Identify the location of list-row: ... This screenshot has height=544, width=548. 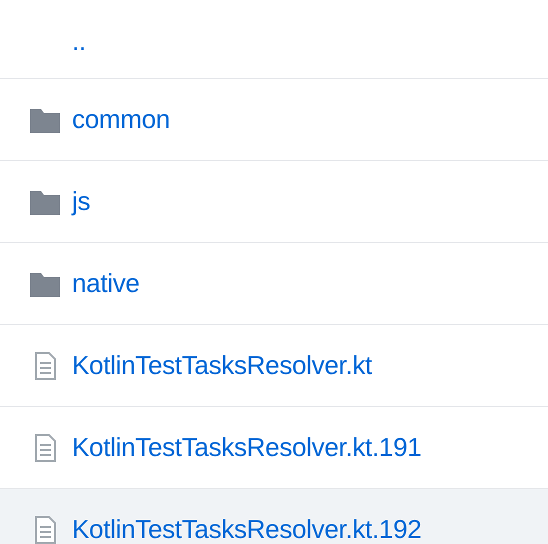
(274, 39).